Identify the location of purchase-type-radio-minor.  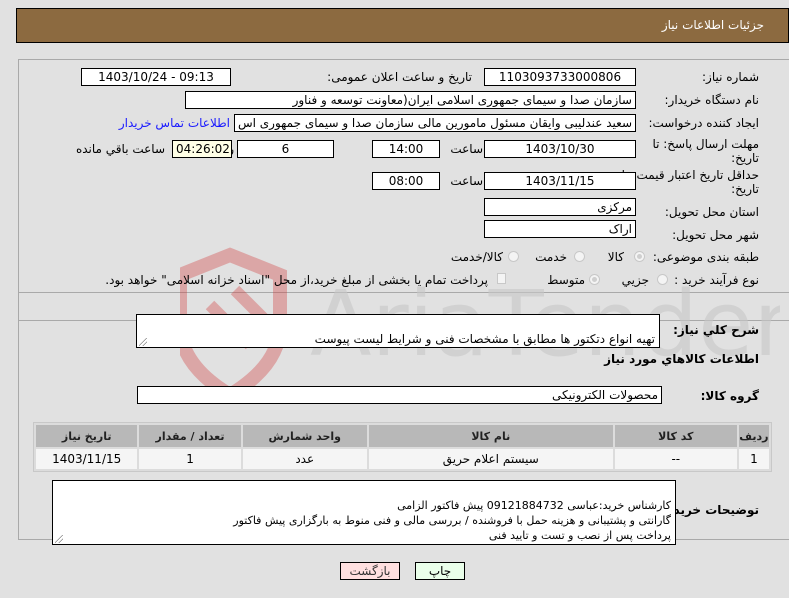
(662, 279).